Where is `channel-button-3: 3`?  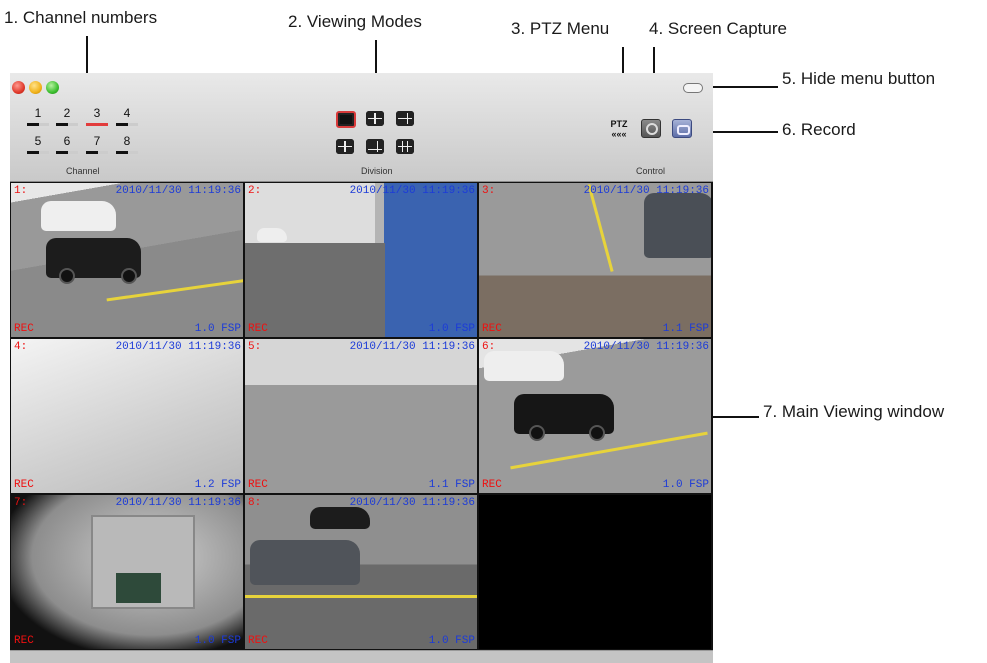 channel-button-3: 3 is located at coordinates (97, 116).